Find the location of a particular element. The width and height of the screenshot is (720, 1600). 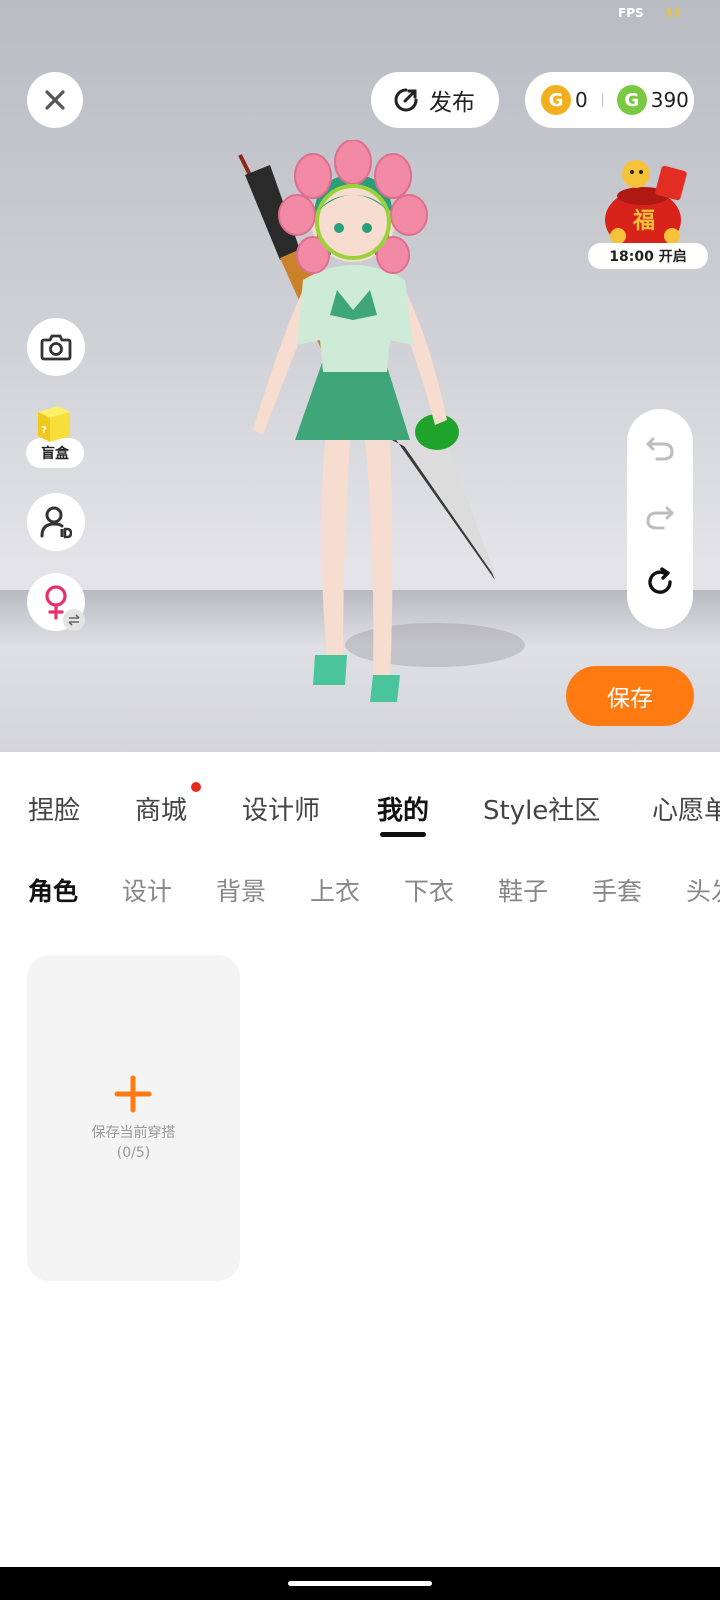

history-panel is located at coordinates (660, 519).